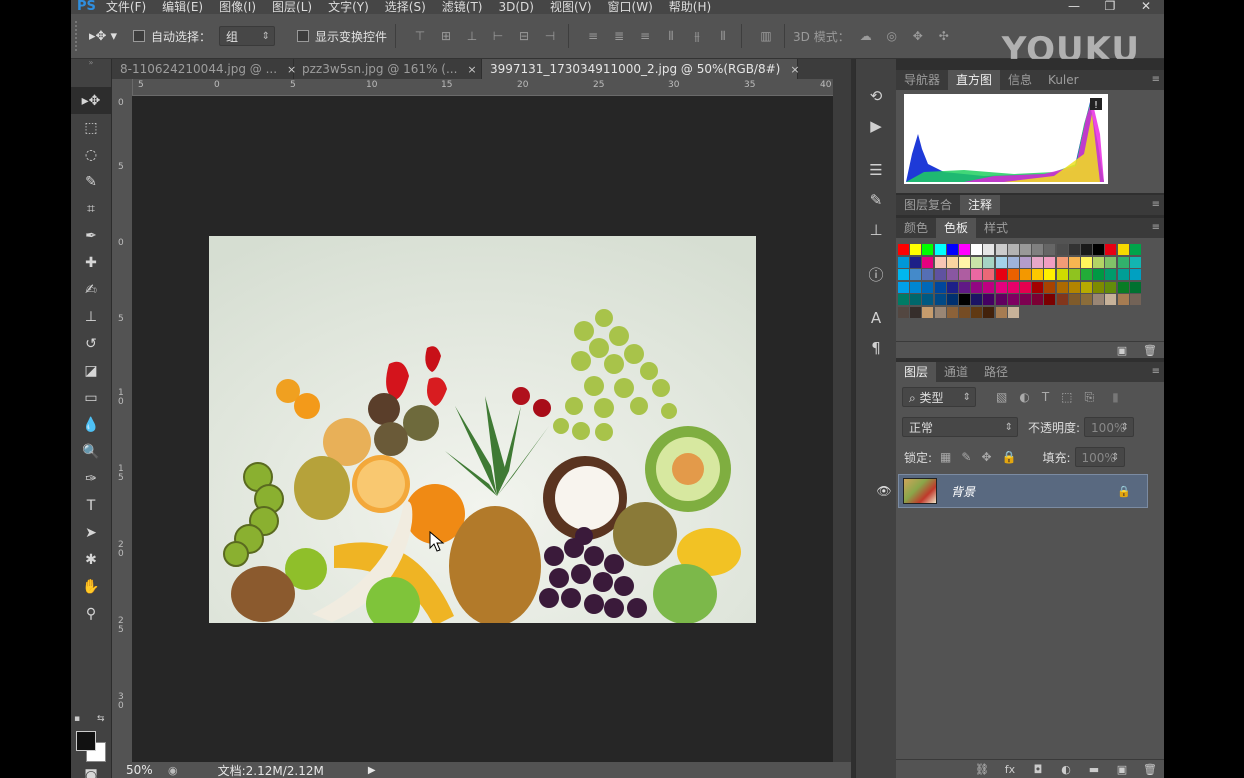 Image resolution: width=1244 pixels, height=778 pixels. Describe the element at coordinates (996, 372) in the screenshot. I see `tab-paths: 路径` at that location.